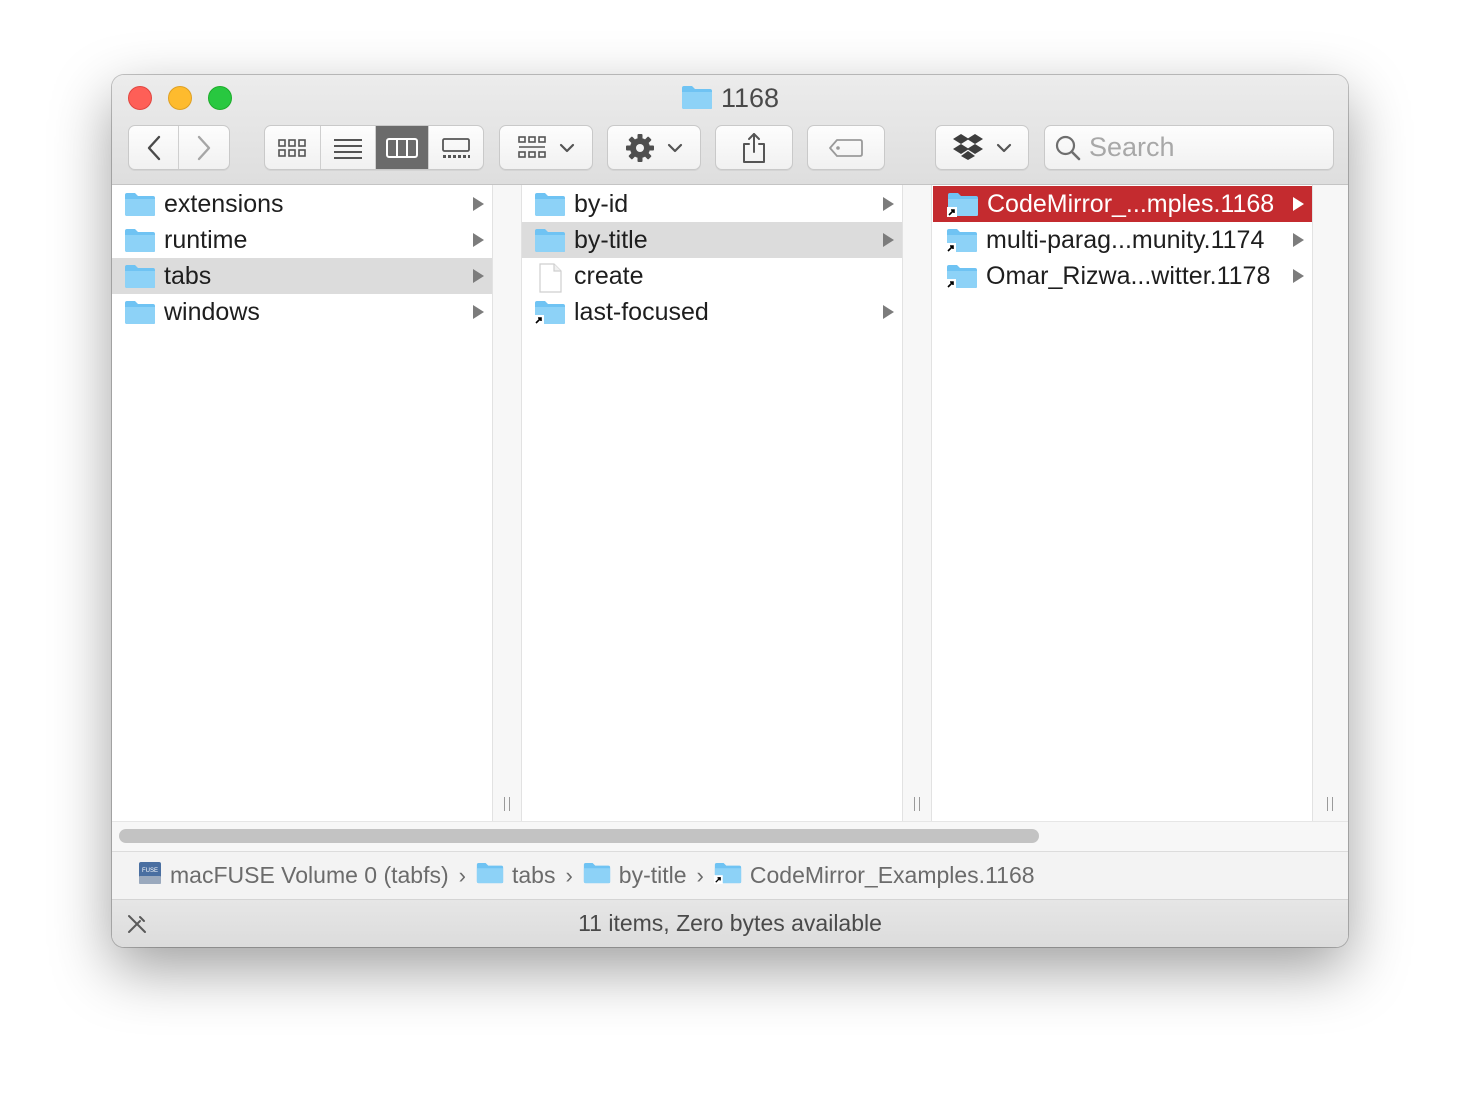 The image size is (1460, 1096). I want to click on list-item: last-focused, so click(712, 312).